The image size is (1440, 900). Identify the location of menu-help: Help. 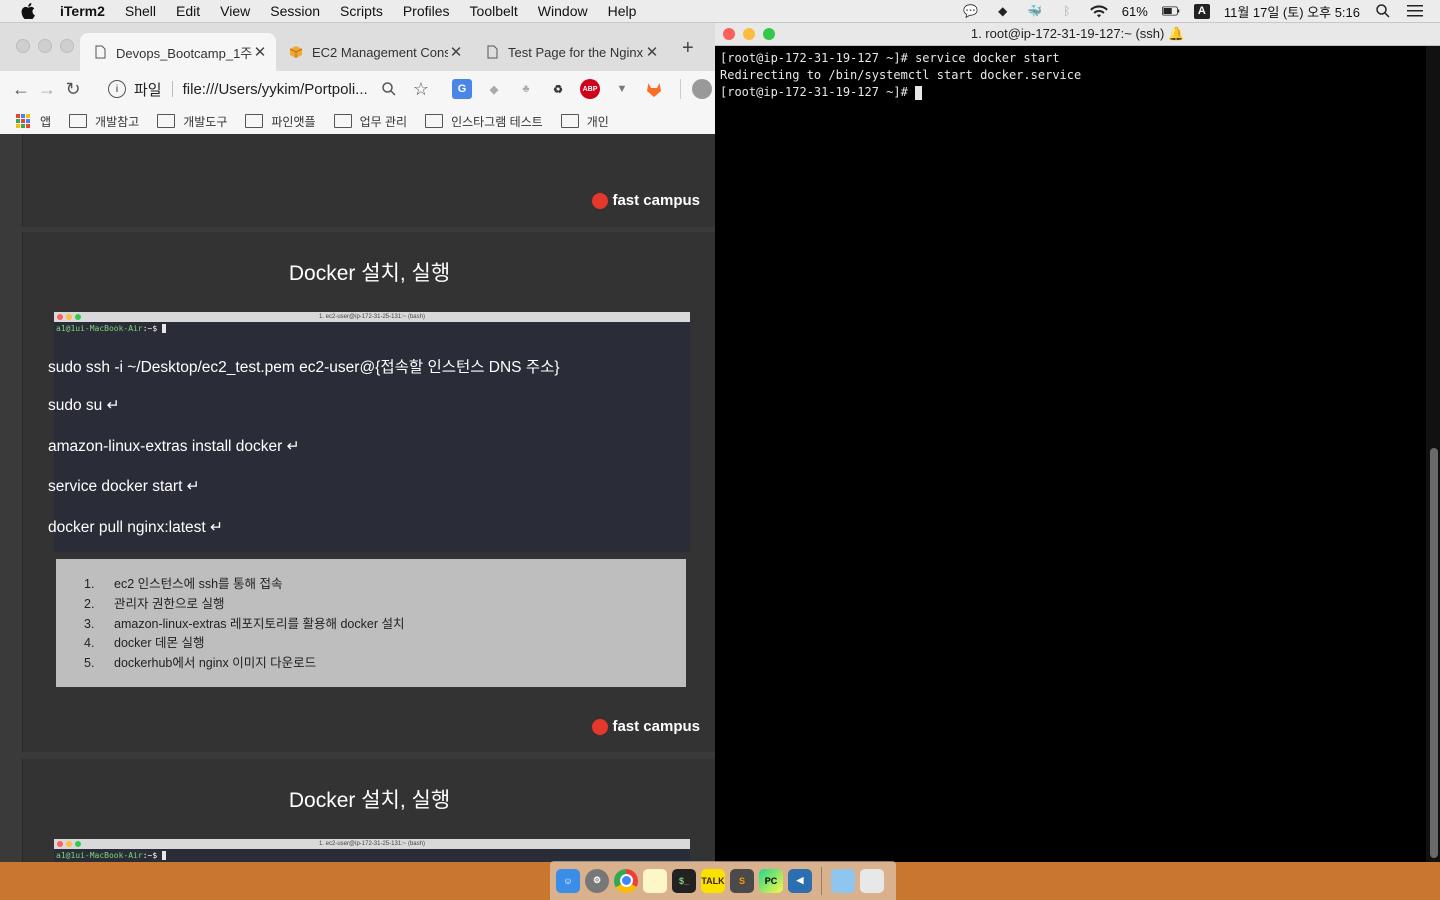
(622, 11).